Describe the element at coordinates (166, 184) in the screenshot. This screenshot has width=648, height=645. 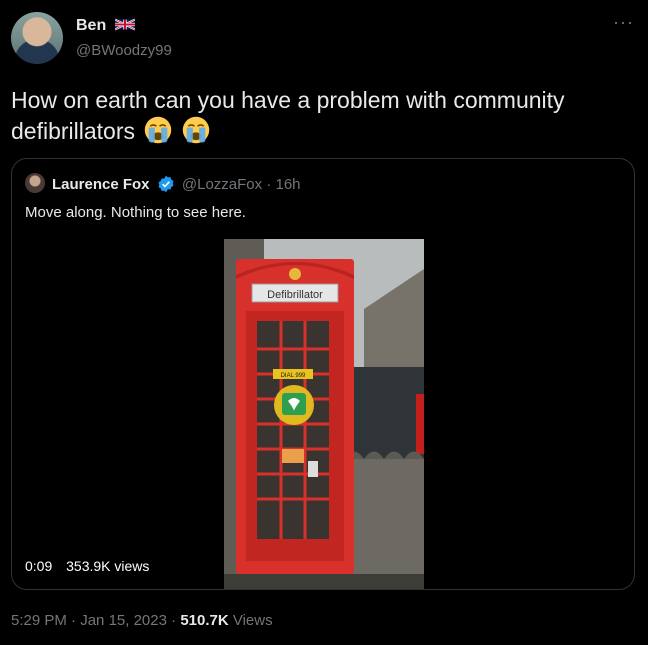
I see `verified-badge-icon` at that location.